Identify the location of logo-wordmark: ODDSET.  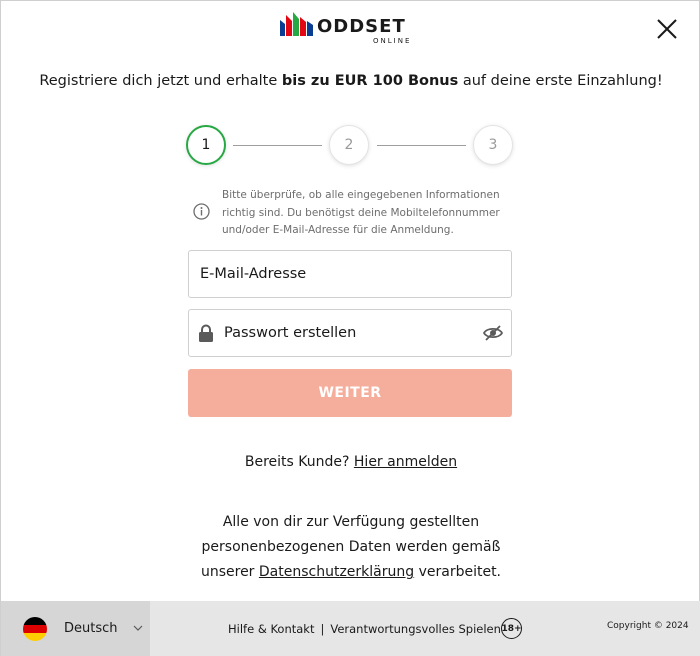
(361, 26).